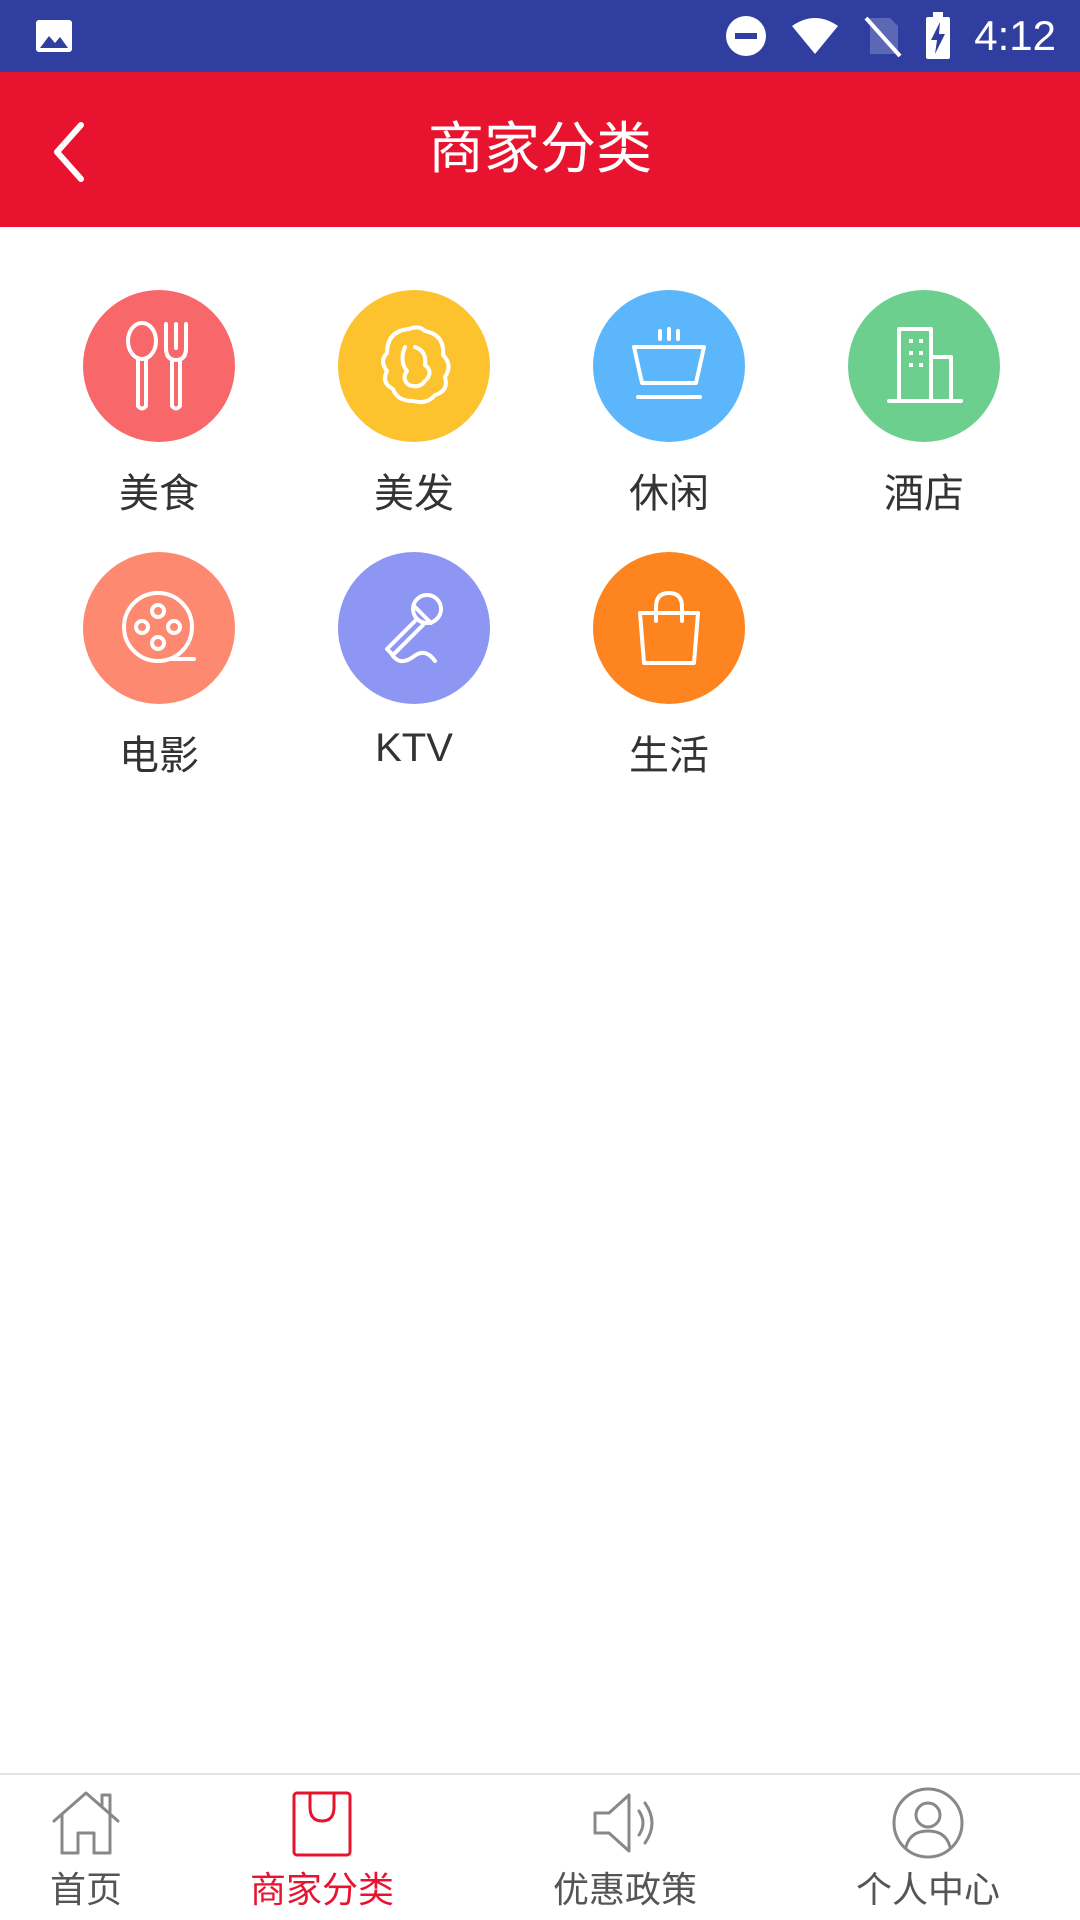 This screenshot has width=1080, height=1920. What do you see at coordinates (624, 1890) in the screenshot?
I see `nav-label: 优惠政策` at bounding box center [624, 1890].